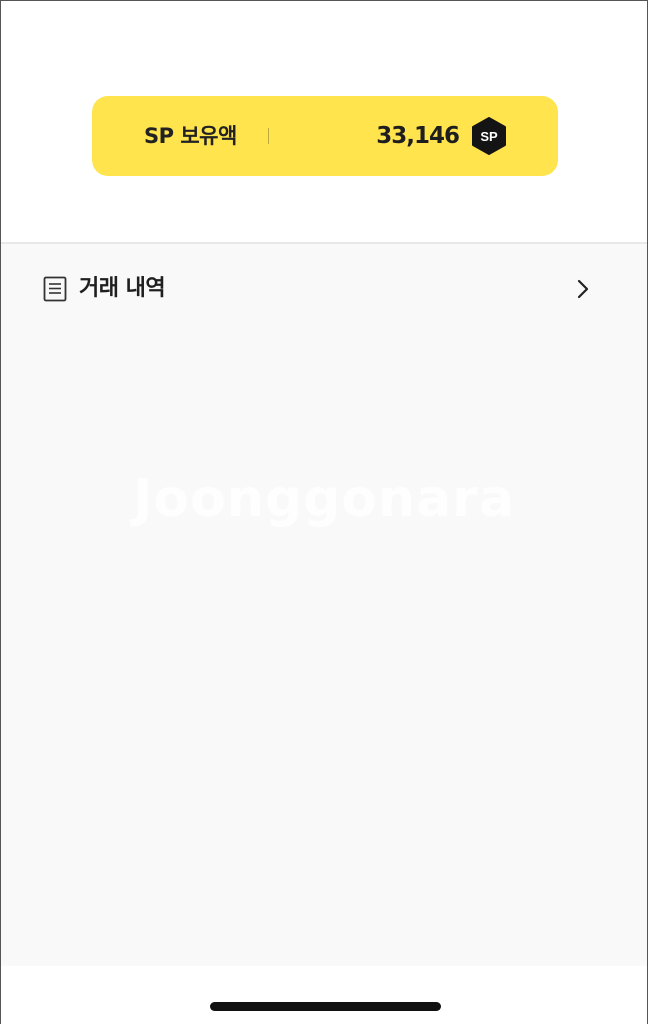  I want to click on bottom-safe-area, so click(324, 995).